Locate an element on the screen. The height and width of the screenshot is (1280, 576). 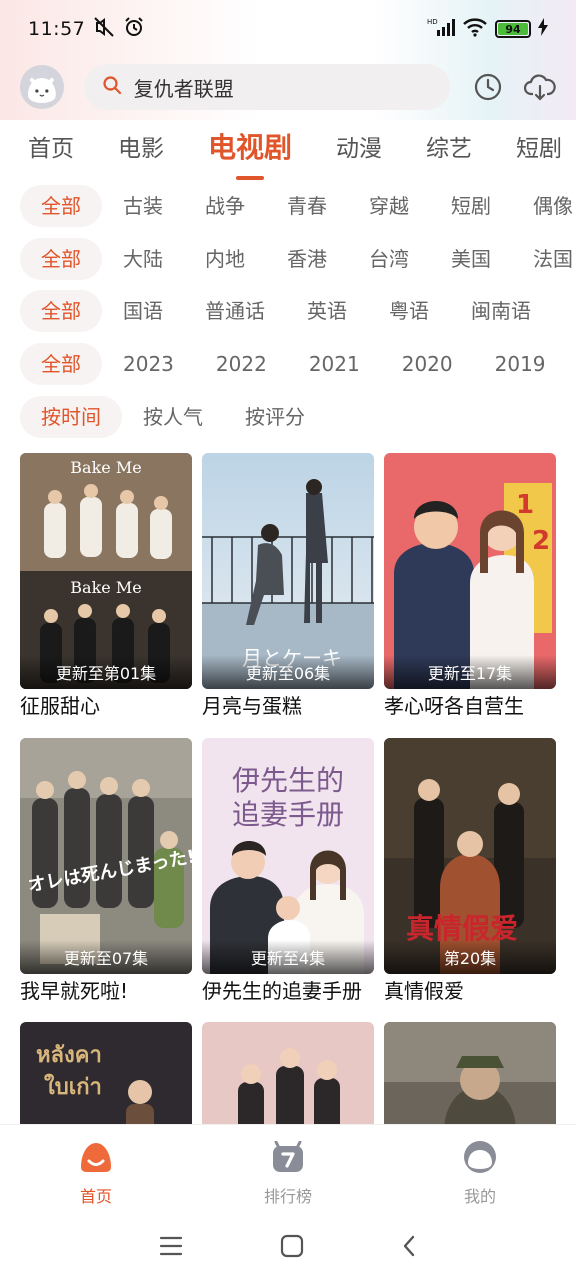
drama-title: 征服甜心 is located at coordinates (60, 706).